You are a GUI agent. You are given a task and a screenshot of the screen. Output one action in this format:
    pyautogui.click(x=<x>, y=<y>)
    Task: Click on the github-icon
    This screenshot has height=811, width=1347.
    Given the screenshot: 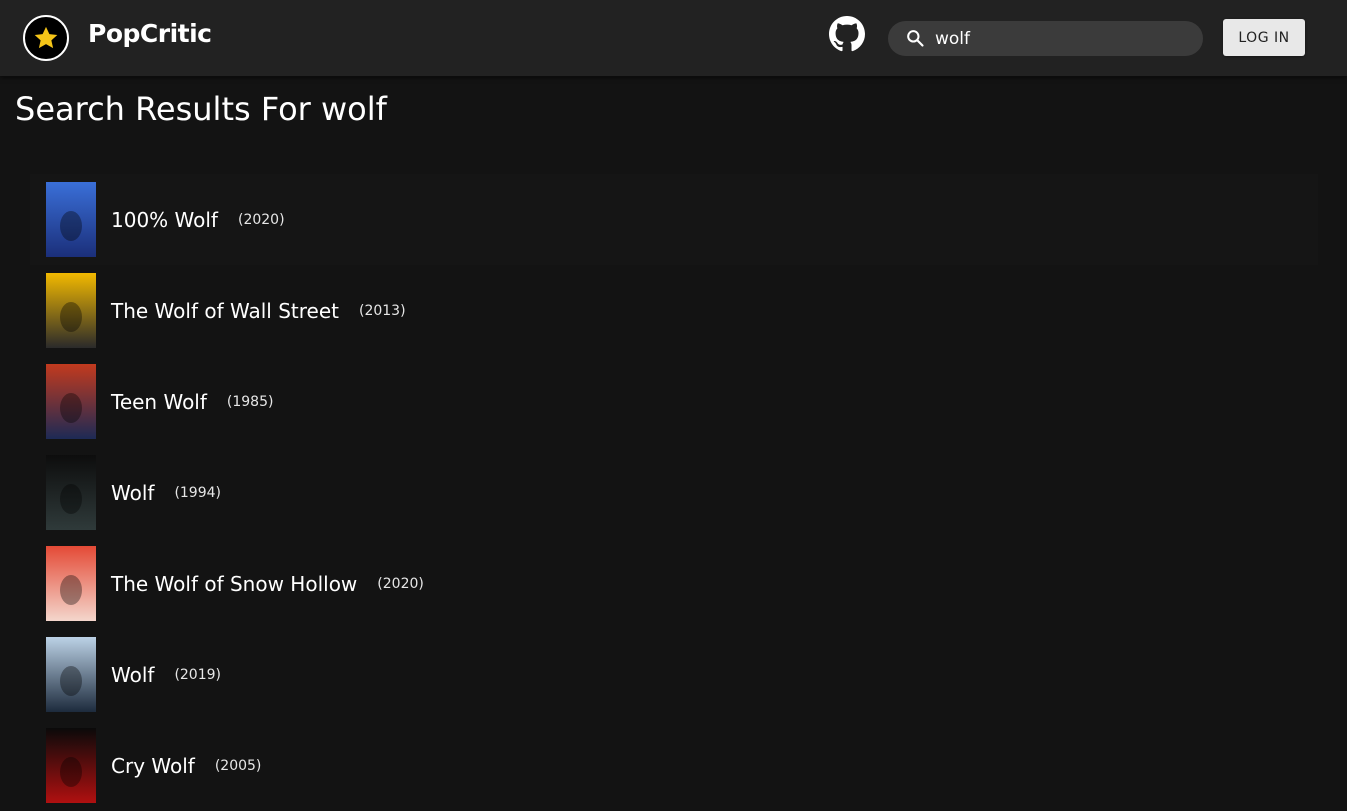 What is the action you would take?
    pyautogui.click(x=847, y=34)
    